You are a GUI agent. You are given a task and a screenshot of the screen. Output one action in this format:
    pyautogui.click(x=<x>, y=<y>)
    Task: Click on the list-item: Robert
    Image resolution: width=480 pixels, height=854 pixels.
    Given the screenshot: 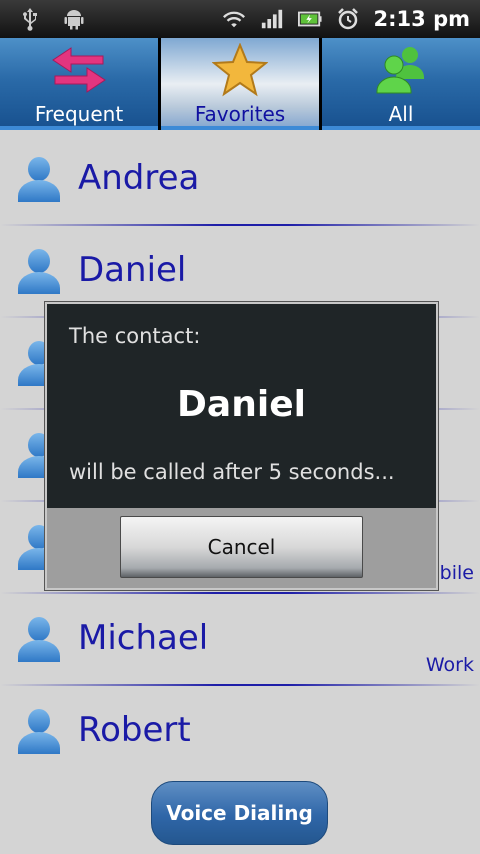 What is the action you would take?
    pyautogui.click(x=240, y=732)
    